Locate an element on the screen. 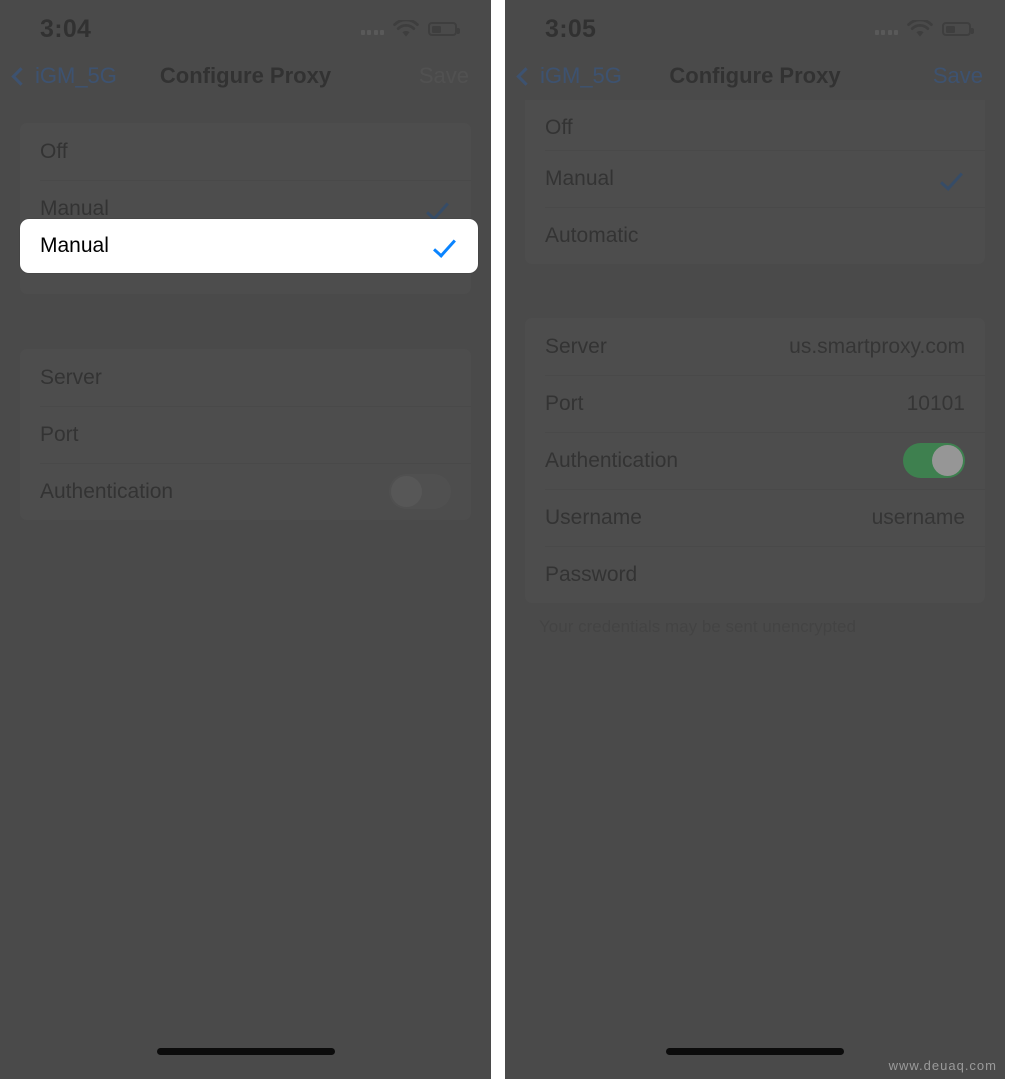 The image size is (1011, 1079). status-bar: 3:04 is located at coordinates (245, 29).